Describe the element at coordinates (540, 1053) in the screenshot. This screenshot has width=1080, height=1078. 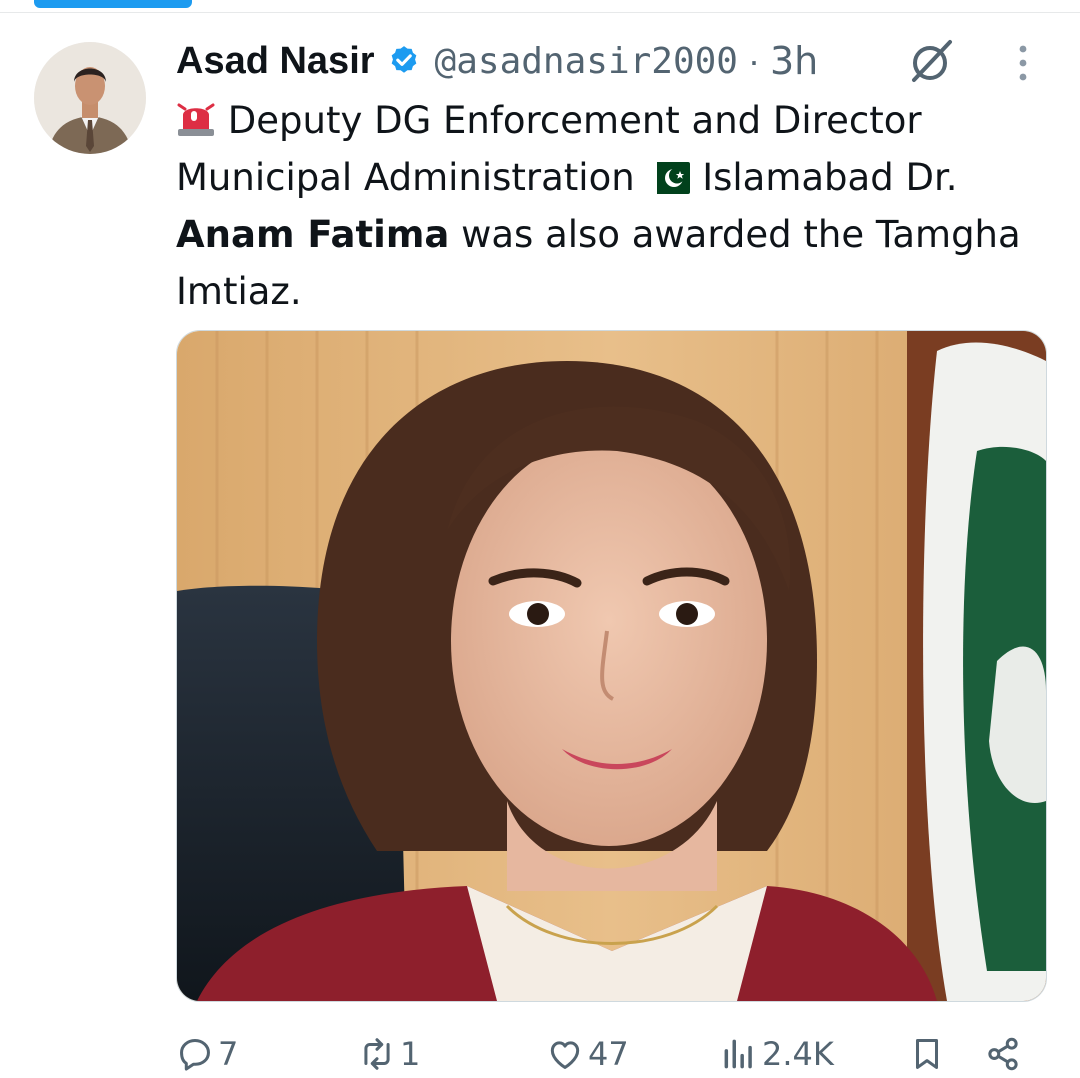
I see `tweet-actions-bar: 7 1 47 2.4K` at that location.